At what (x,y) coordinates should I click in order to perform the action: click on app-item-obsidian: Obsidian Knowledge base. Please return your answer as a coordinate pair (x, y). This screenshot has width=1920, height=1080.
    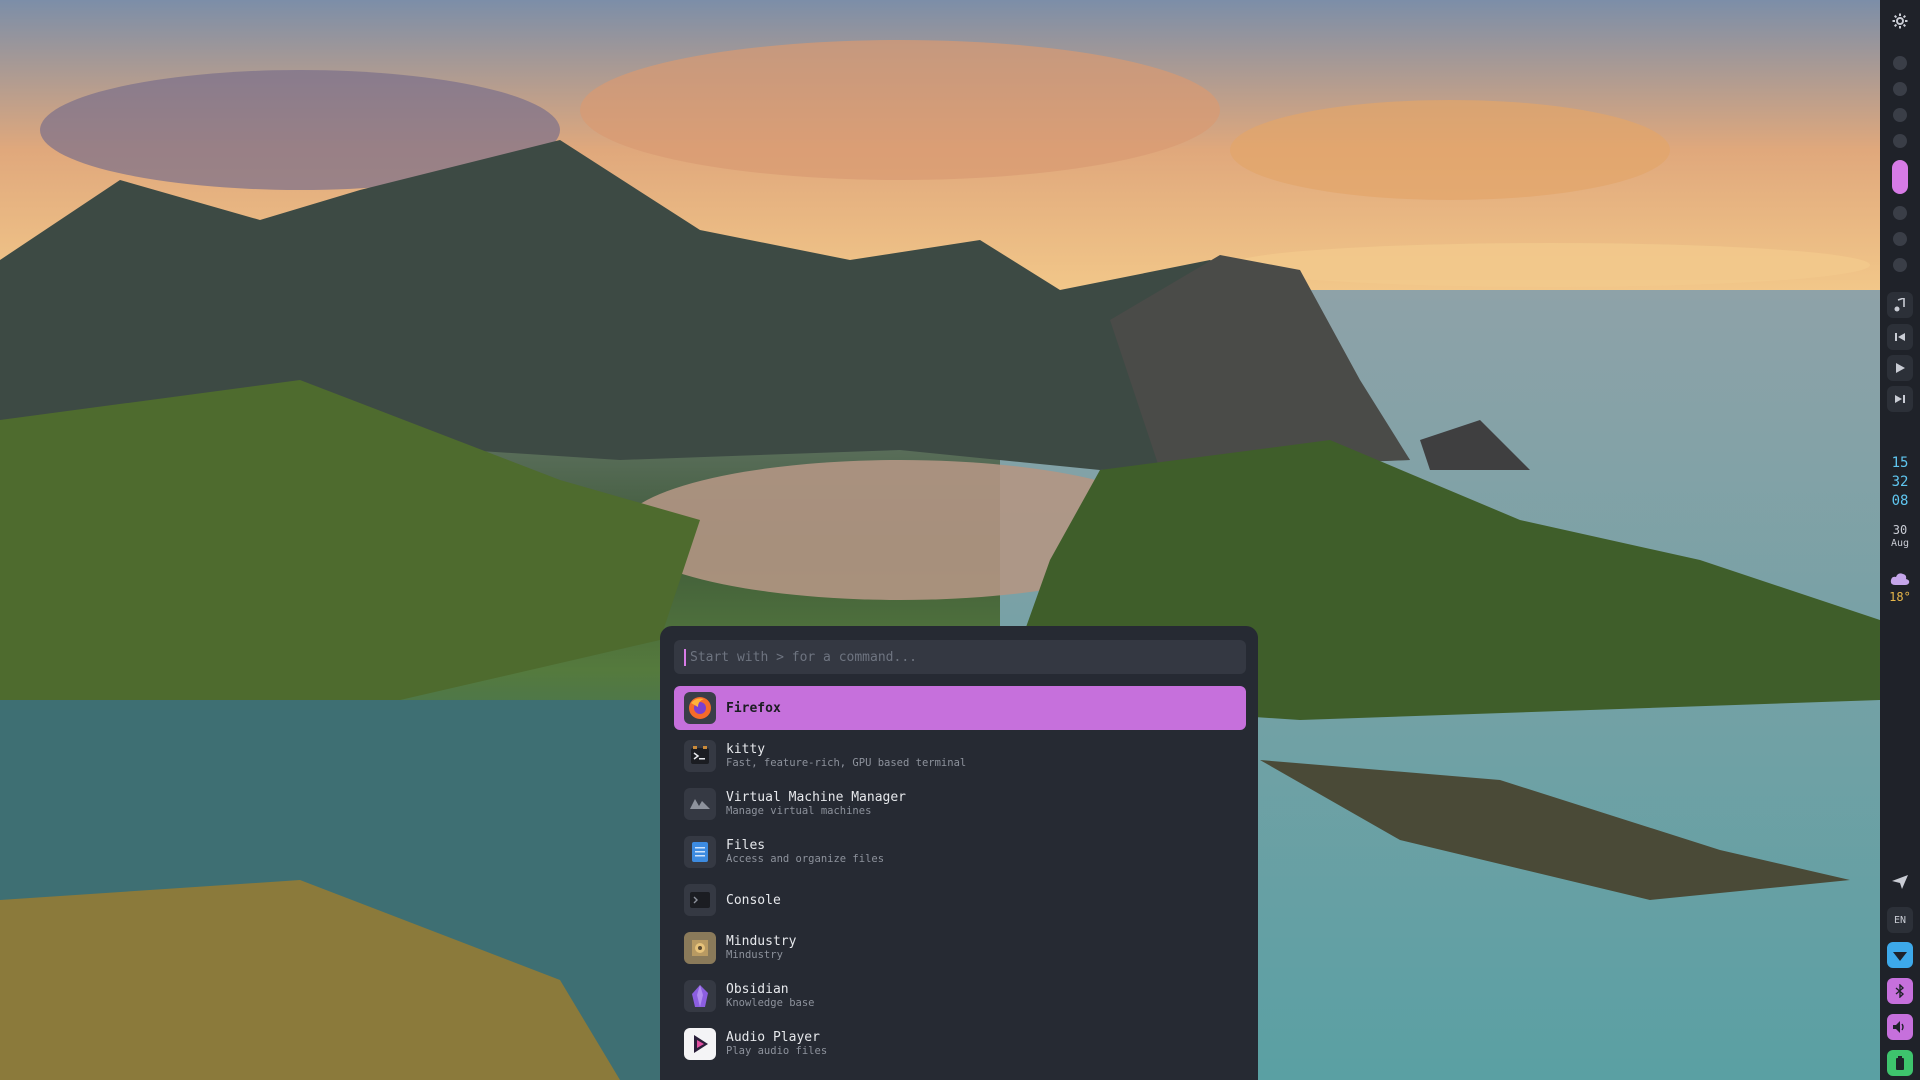
    Looking at the image, I should click on (960, 996).